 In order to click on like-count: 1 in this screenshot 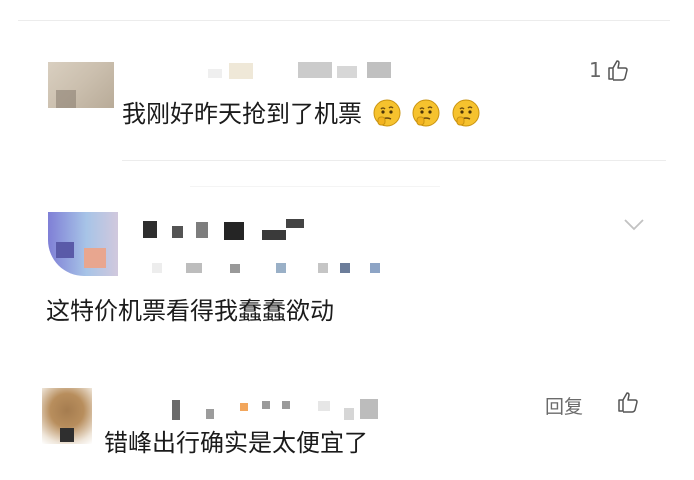, I will do `click(595, 70)`.